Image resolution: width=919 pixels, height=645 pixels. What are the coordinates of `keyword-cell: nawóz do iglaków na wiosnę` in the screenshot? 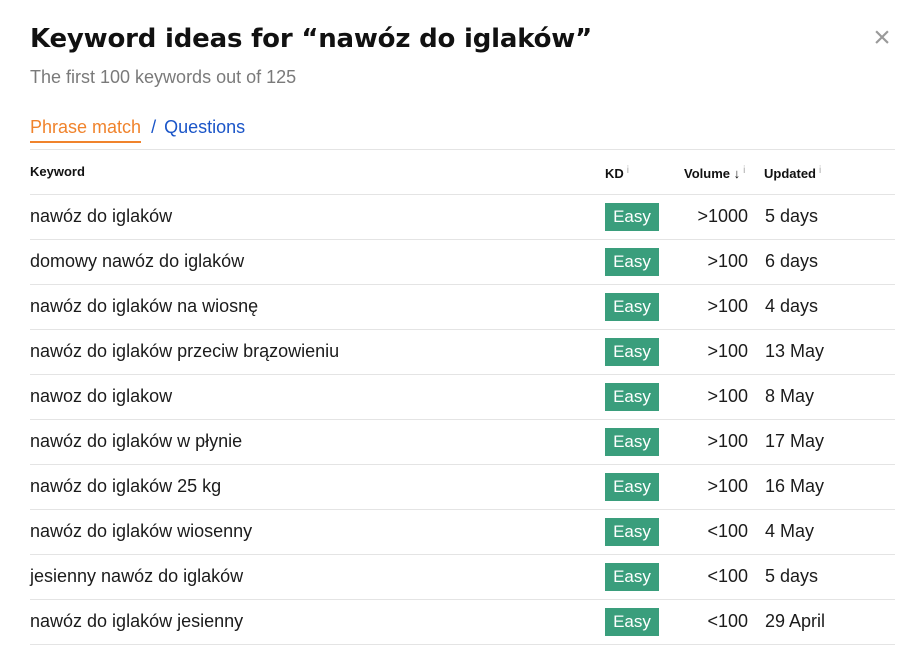 It's located at (144, 306).